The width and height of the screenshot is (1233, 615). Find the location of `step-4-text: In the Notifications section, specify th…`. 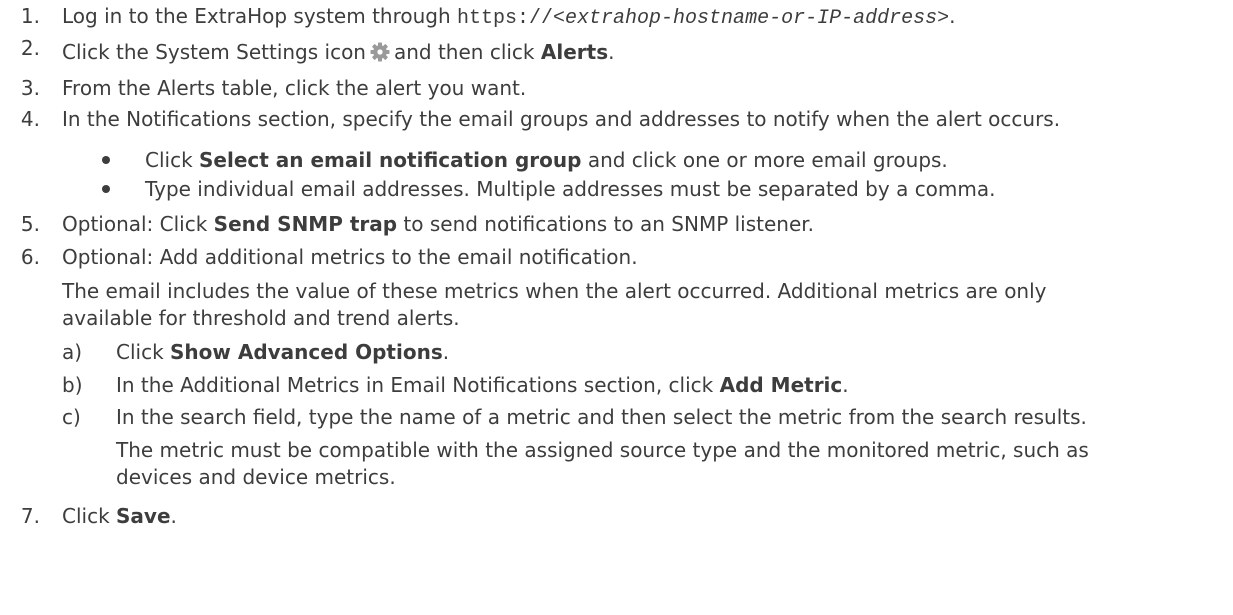

step-4-text: In the Notifications section, specify th… is located at coordinates (561, 119).